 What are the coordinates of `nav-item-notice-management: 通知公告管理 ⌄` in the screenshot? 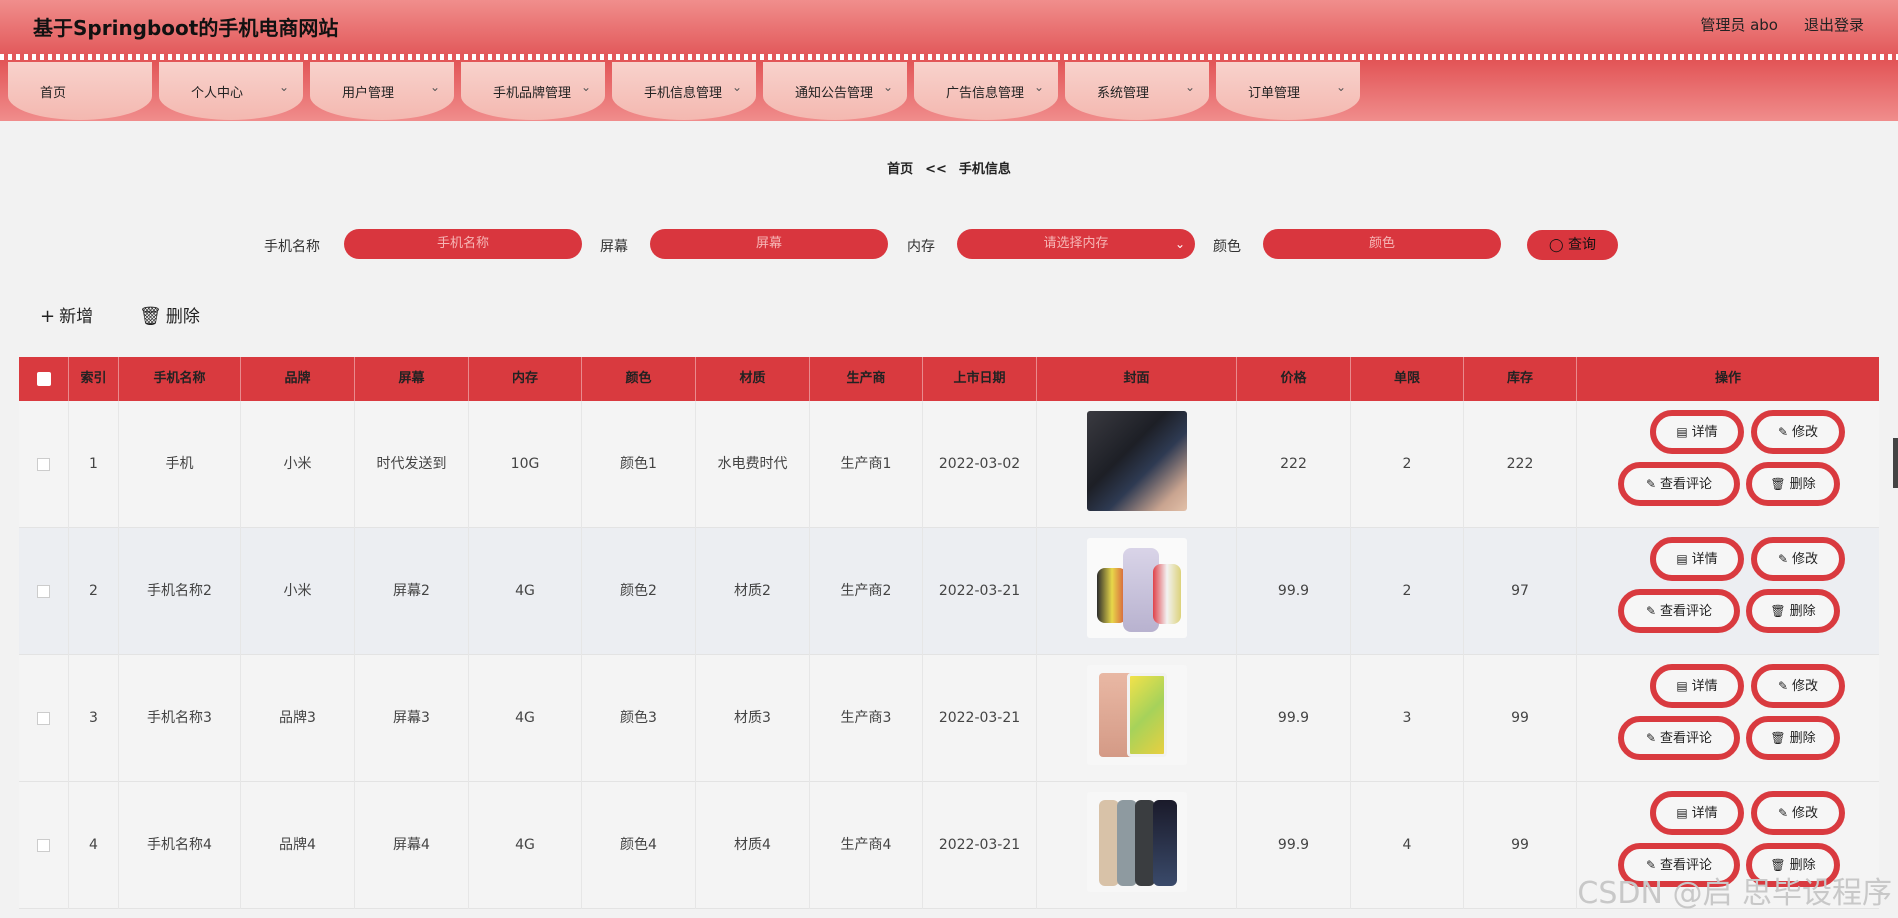 It's located at (835, 91).